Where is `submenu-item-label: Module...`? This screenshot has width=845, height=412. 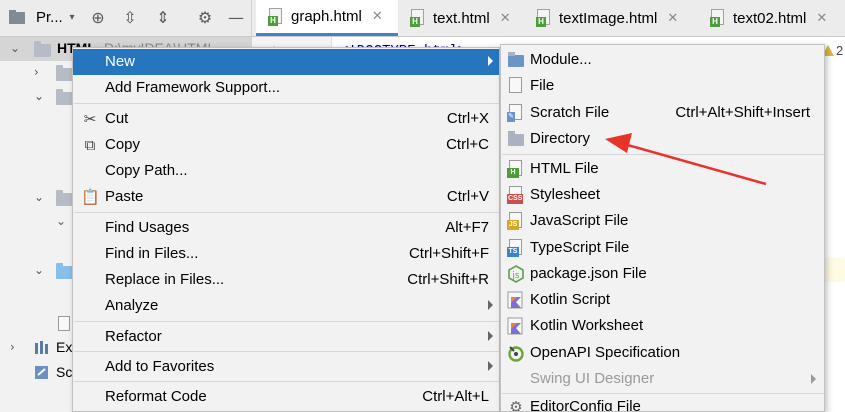
submenu-item-label: Module... is located at coordinates (561, 59).